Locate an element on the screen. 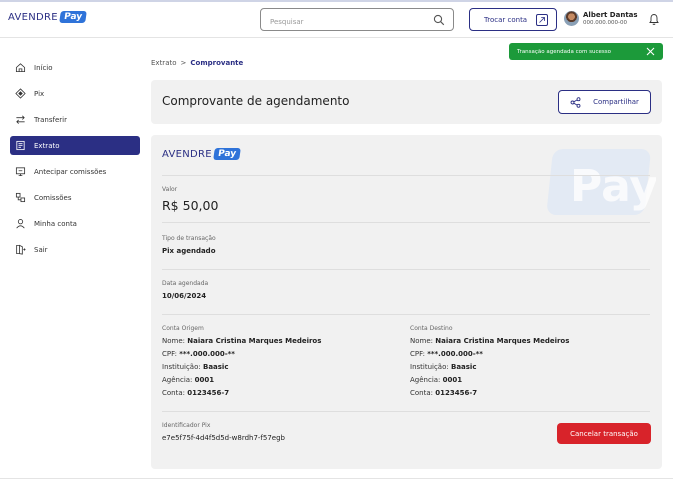  search-input is located at coordinates (341, 22).